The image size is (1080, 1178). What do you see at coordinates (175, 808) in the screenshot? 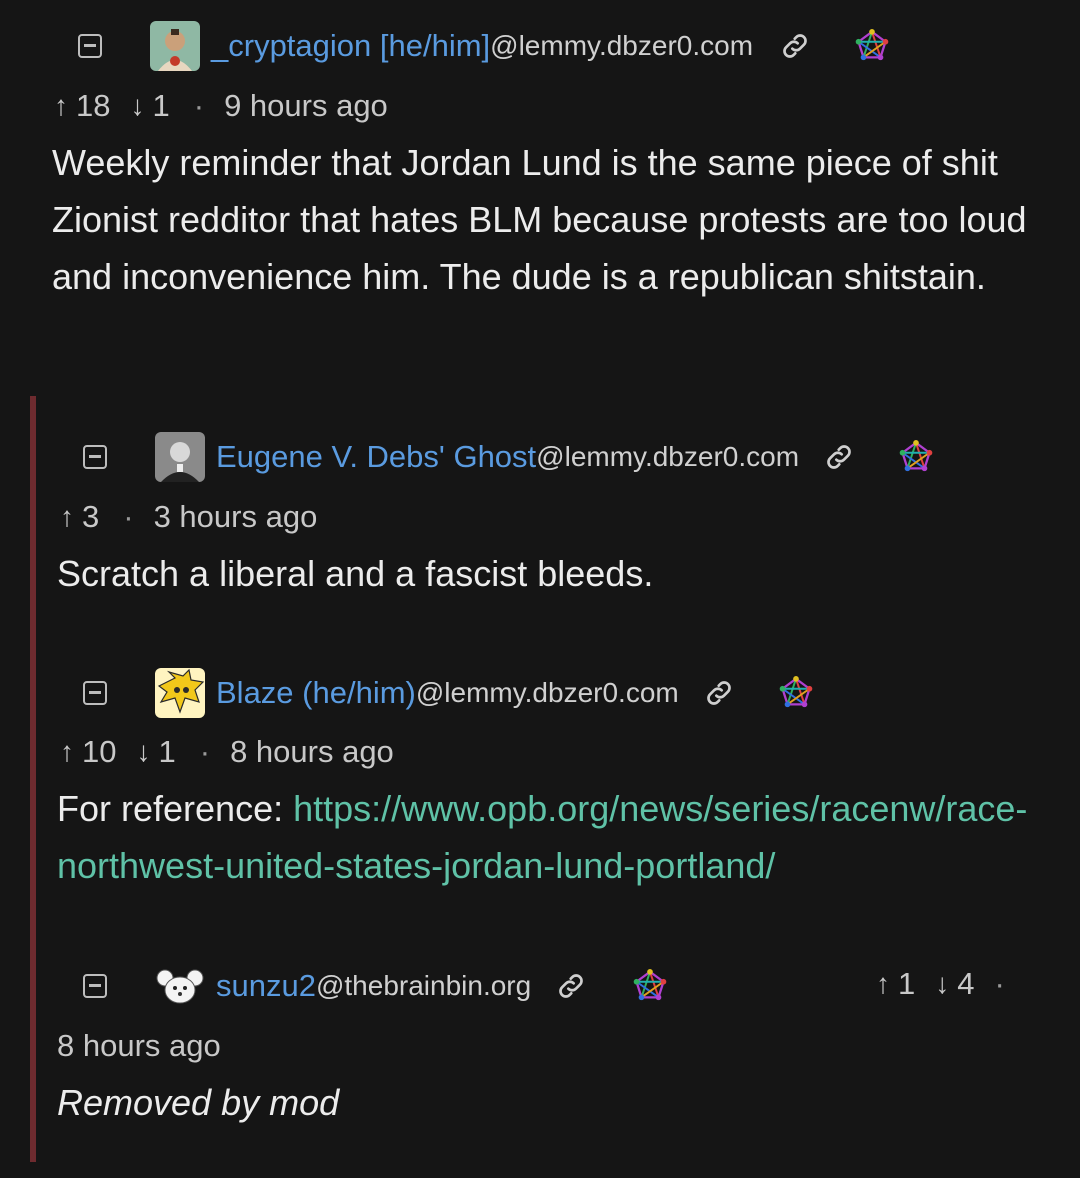
I see `body-text: For reference:` at bounding box center [175, 808].